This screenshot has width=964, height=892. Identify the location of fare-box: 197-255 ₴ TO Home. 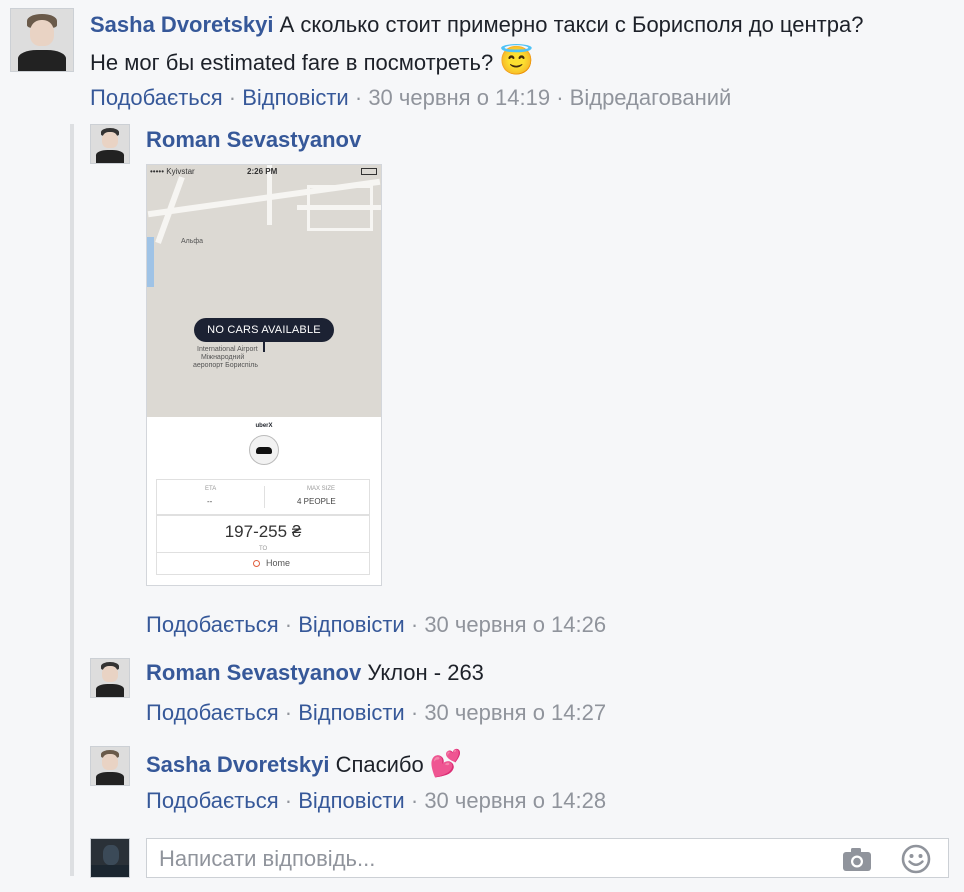
(263, 545).